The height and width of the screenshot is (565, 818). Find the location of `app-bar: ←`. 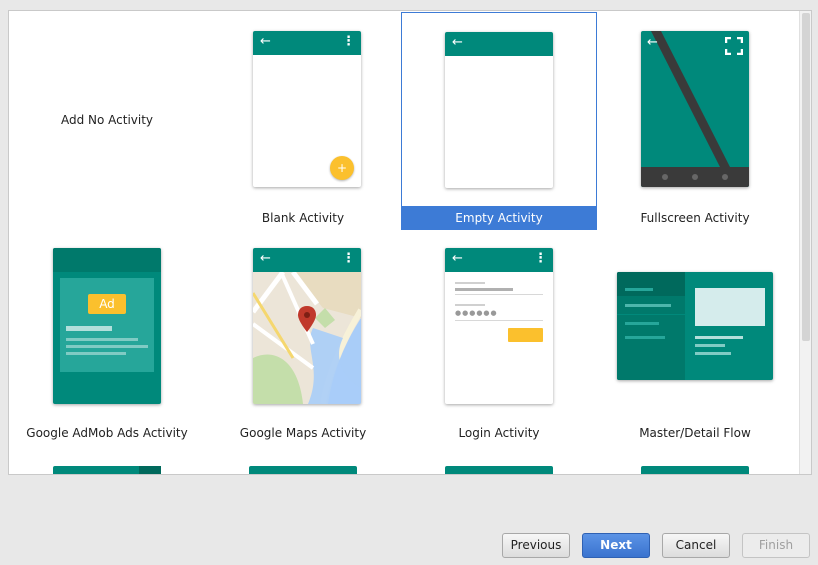

app-bar: ← is located at coordinates (499, 44).